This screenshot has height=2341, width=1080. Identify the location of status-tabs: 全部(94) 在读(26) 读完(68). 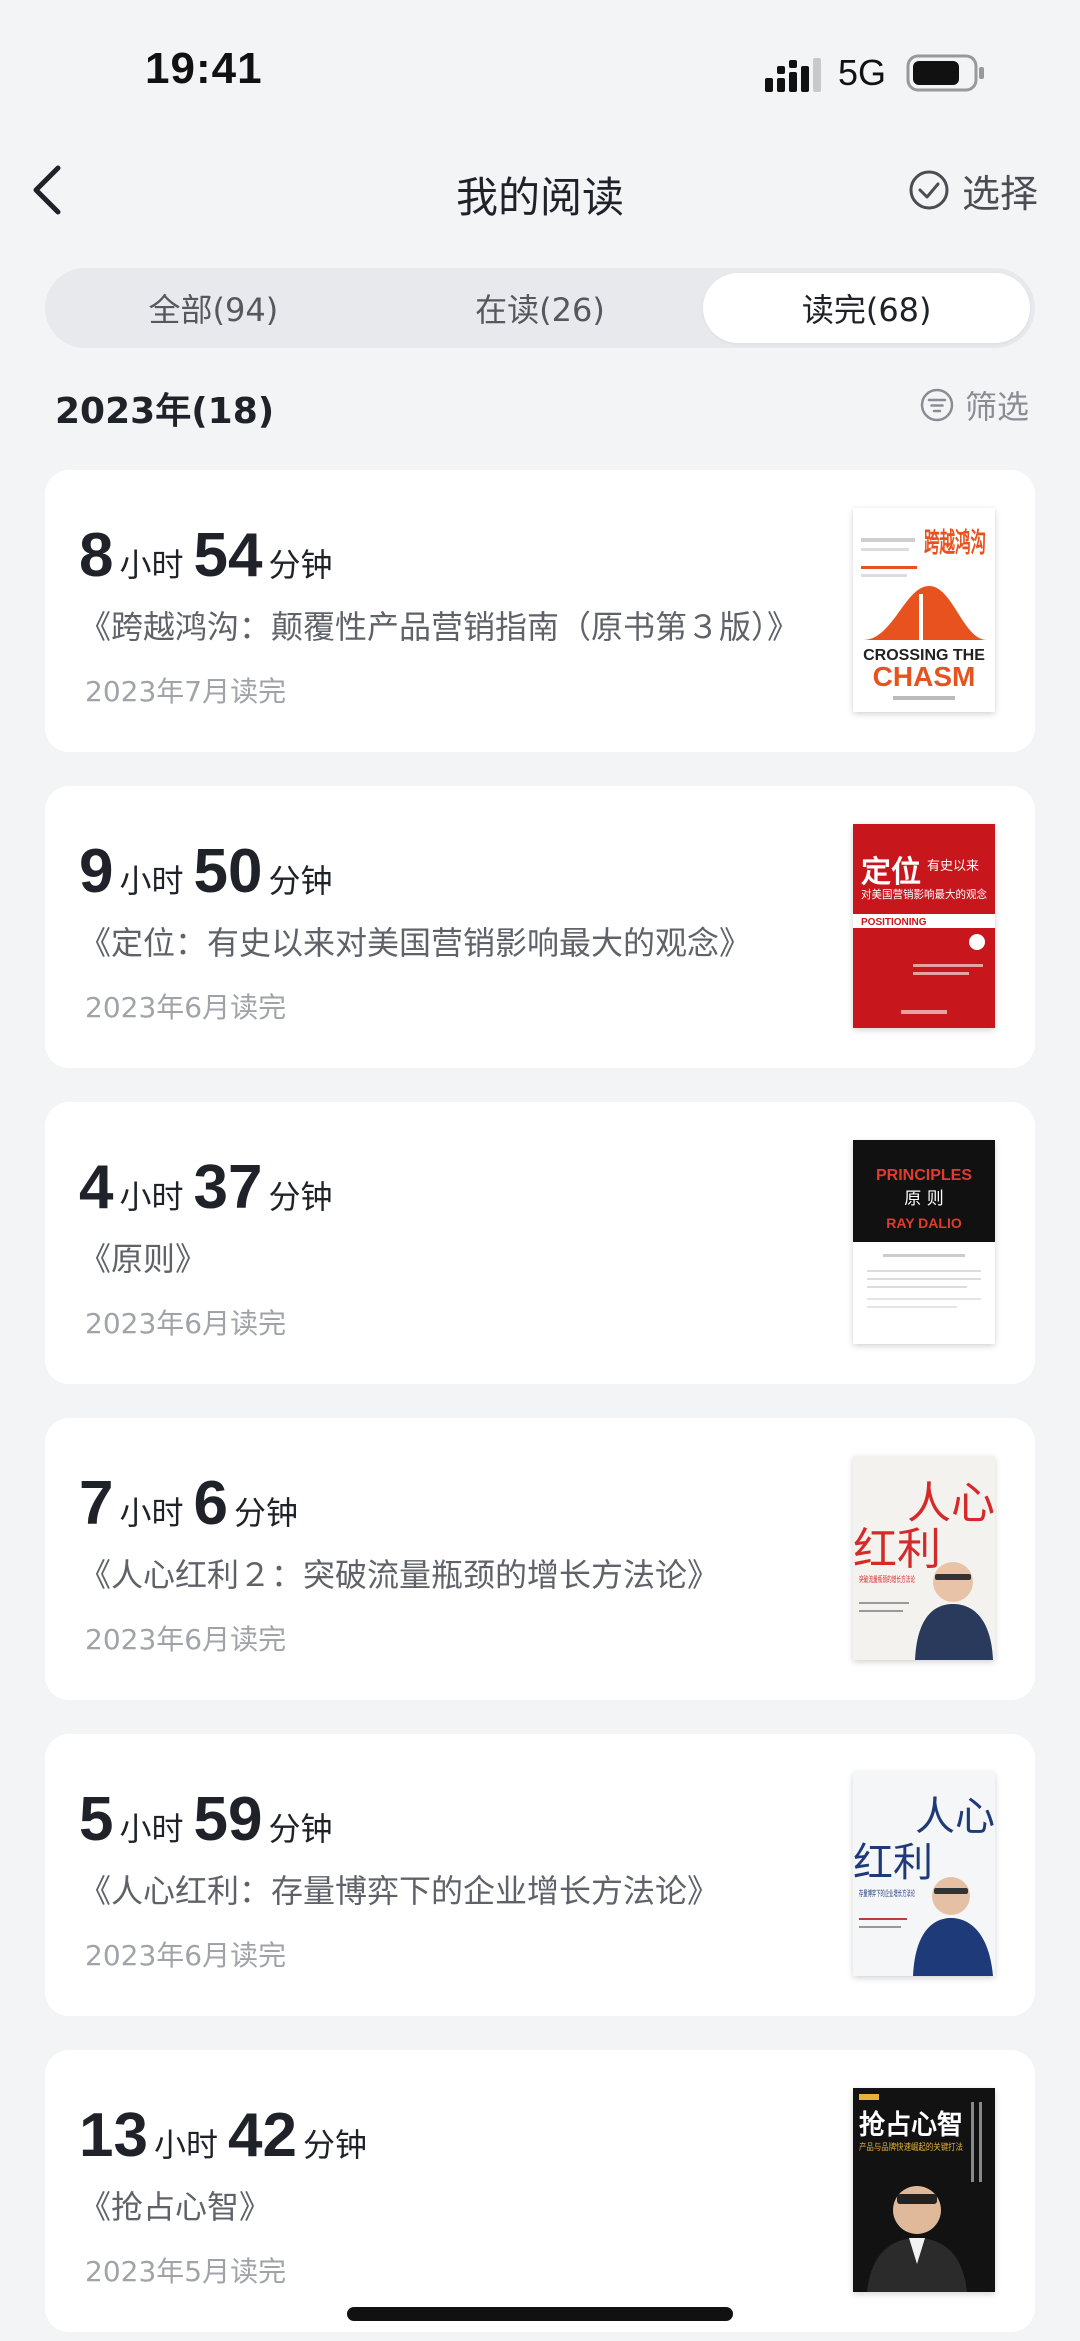
(540, 308).